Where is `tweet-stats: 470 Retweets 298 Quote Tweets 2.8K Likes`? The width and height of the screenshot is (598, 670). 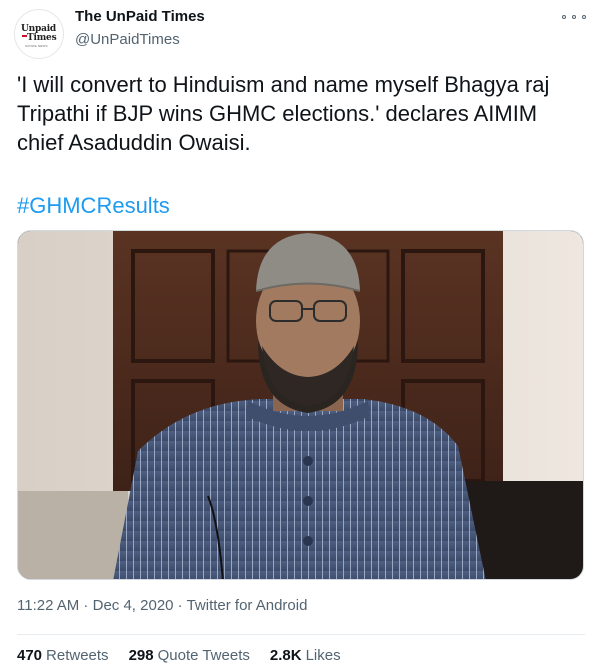 tweet-stats: 470 Retweets 298 Quote Tweets 2.8K Likes is located at coordinates (189, 655).